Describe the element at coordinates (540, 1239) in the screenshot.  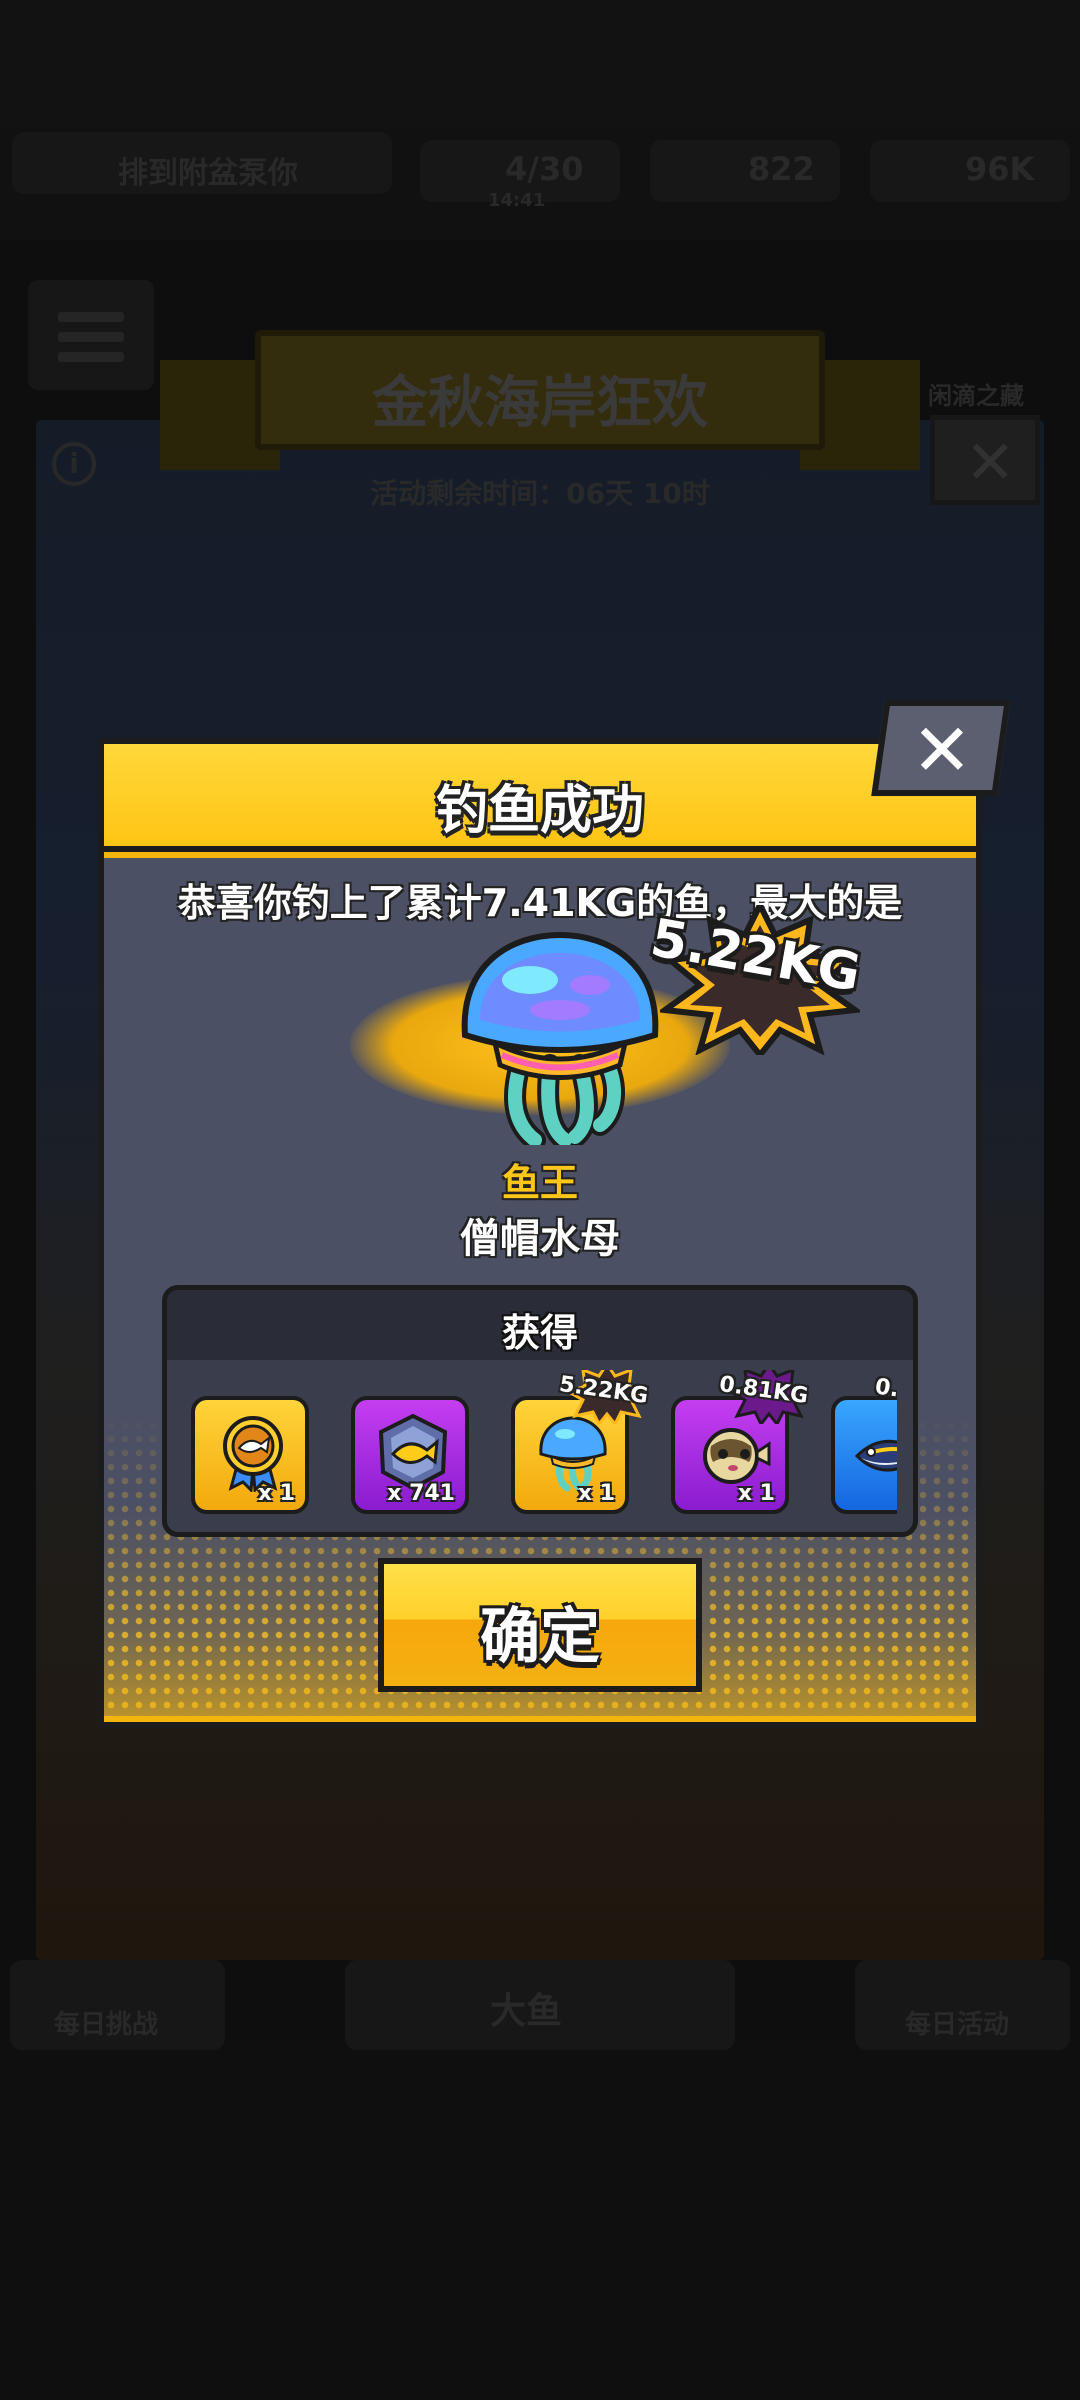
I see `fish-name: 僧帽水母` at that location.